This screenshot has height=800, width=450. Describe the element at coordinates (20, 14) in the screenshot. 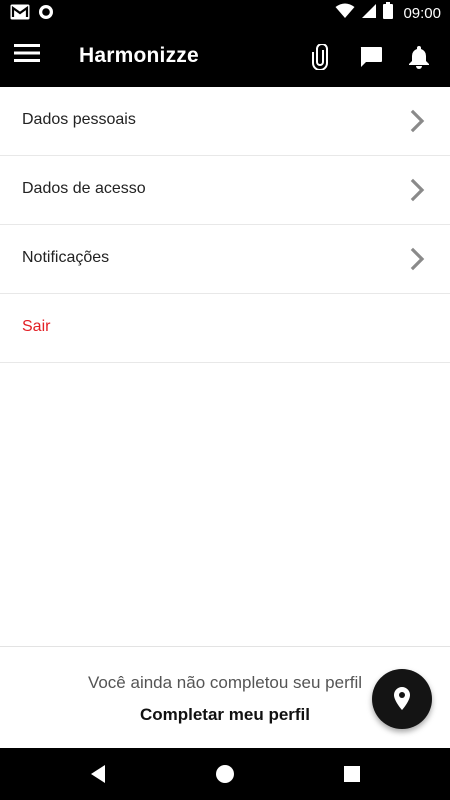

I see `gmail-icon` at that location.